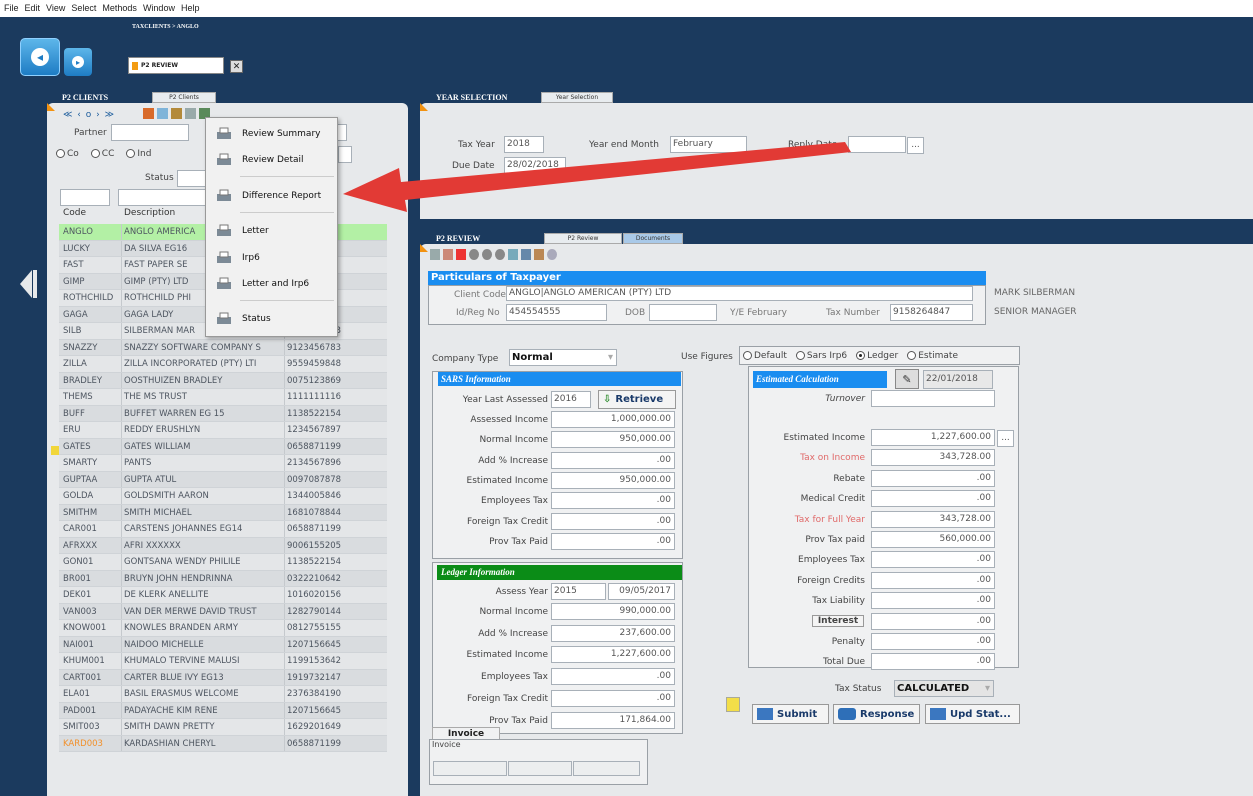 This screenshot has height=796, width=1253. I want to click on retrieve-button: ⇩ Retrieve, so click(637, 399).